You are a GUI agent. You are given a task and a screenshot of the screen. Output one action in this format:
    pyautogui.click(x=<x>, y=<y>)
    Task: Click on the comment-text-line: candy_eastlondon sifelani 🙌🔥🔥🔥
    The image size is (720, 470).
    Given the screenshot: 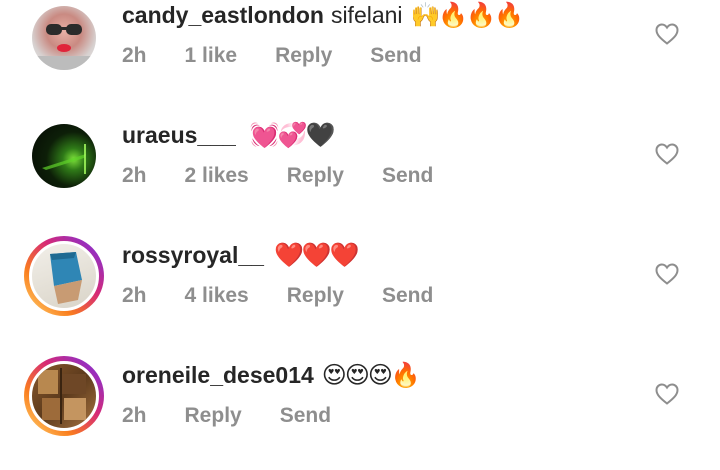 What is the action you would take?
    pyautogui.click(x=323, y=15)
    